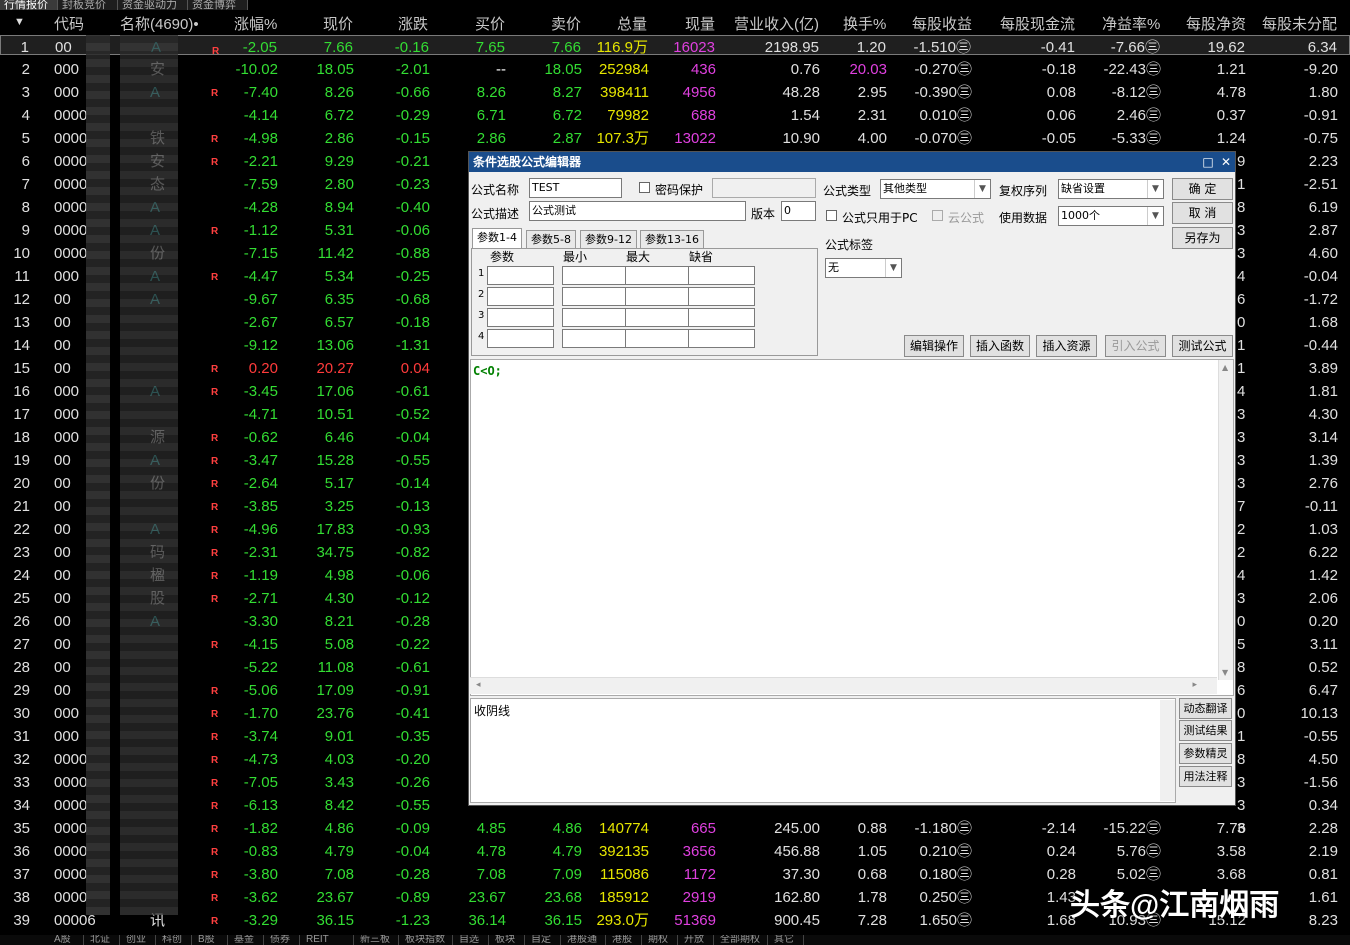 The image size is (1350, 945). What do you see at coordinates (776, 23) in the screenshot?
I see `col-revenue: 营业收入(亿)` at bounding box center [776, 23].